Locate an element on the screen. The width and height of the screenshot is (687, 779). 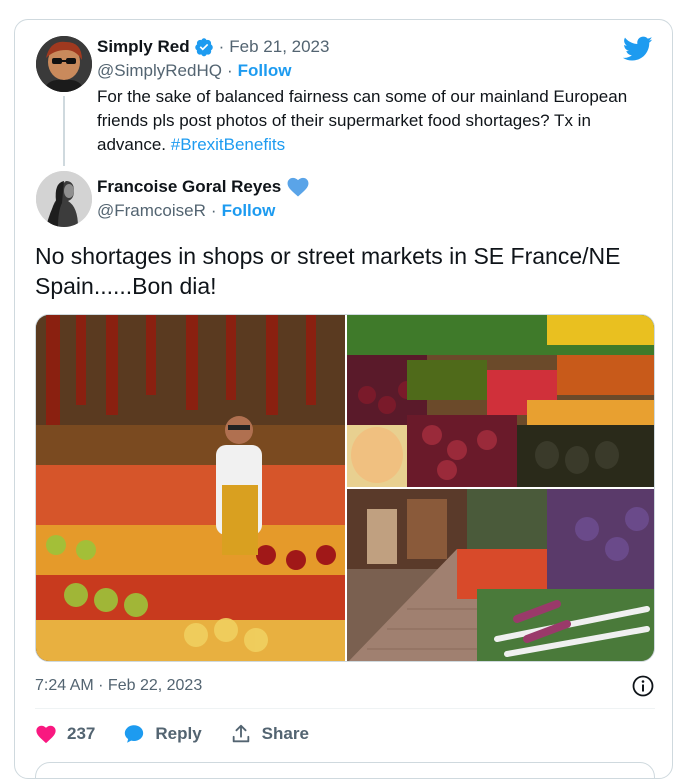
info-icon is located at coordinates (643, 686).